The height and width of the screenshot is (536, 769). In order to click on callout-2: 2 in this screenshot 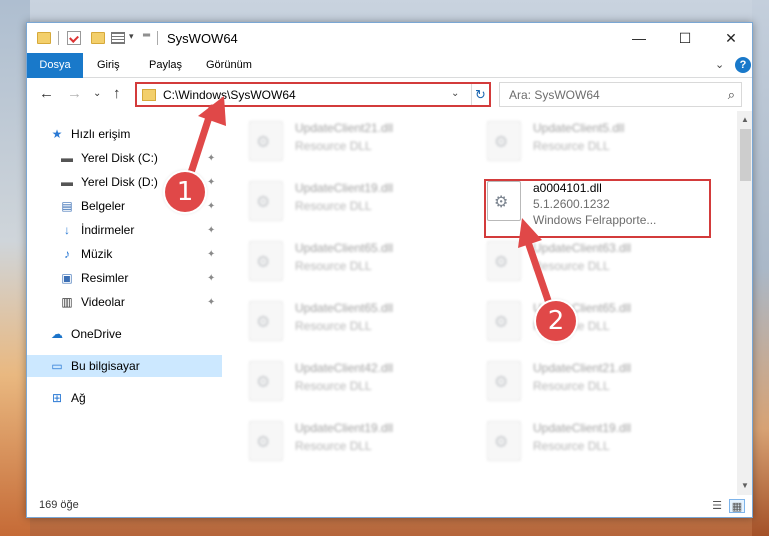, I will do `click(556, 321)`.